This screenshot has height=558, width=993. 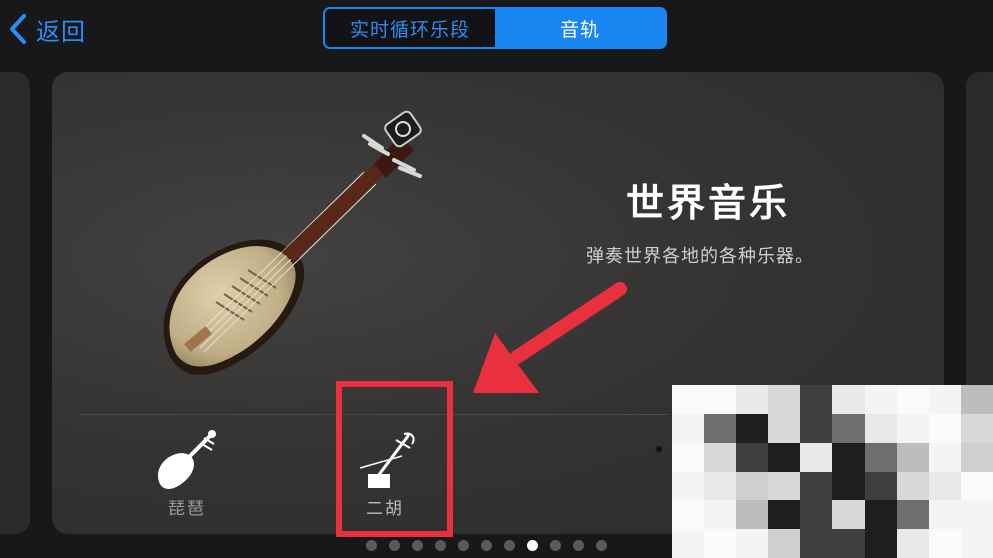 I want to click on annotation-highlight-box, so click(x=394, y=459).